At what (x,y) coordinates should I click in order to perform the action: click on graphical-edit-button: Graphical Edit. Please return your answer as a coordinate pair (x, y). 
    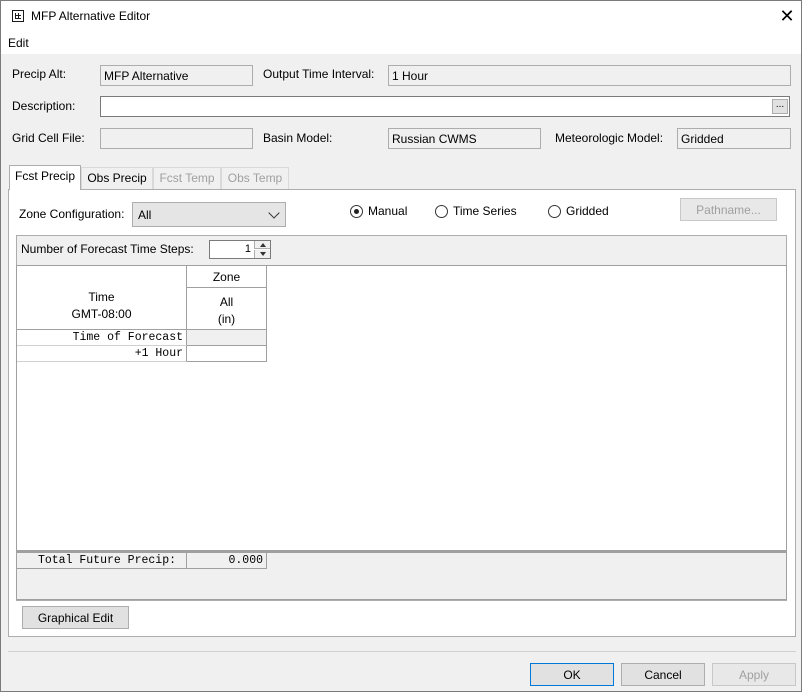
    Looking at the image, I should click on (75, 617).